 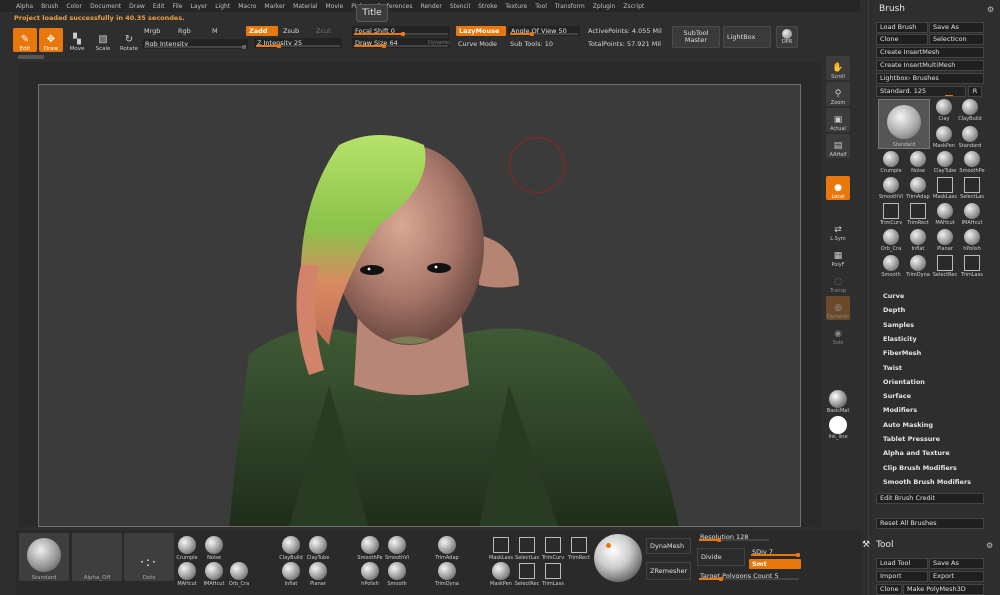 I want to click on brush-thumb-smoothpe: SmoothPe, so click(x=972, y=163).